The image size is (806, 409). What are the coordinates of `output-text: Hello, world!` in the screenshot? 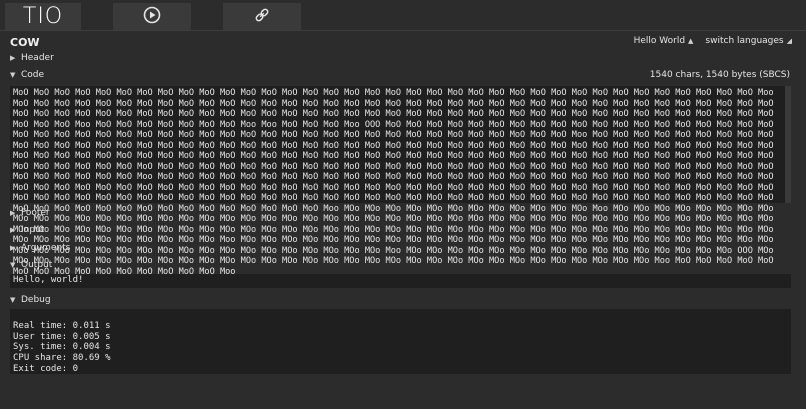 It's located at (48, 280).